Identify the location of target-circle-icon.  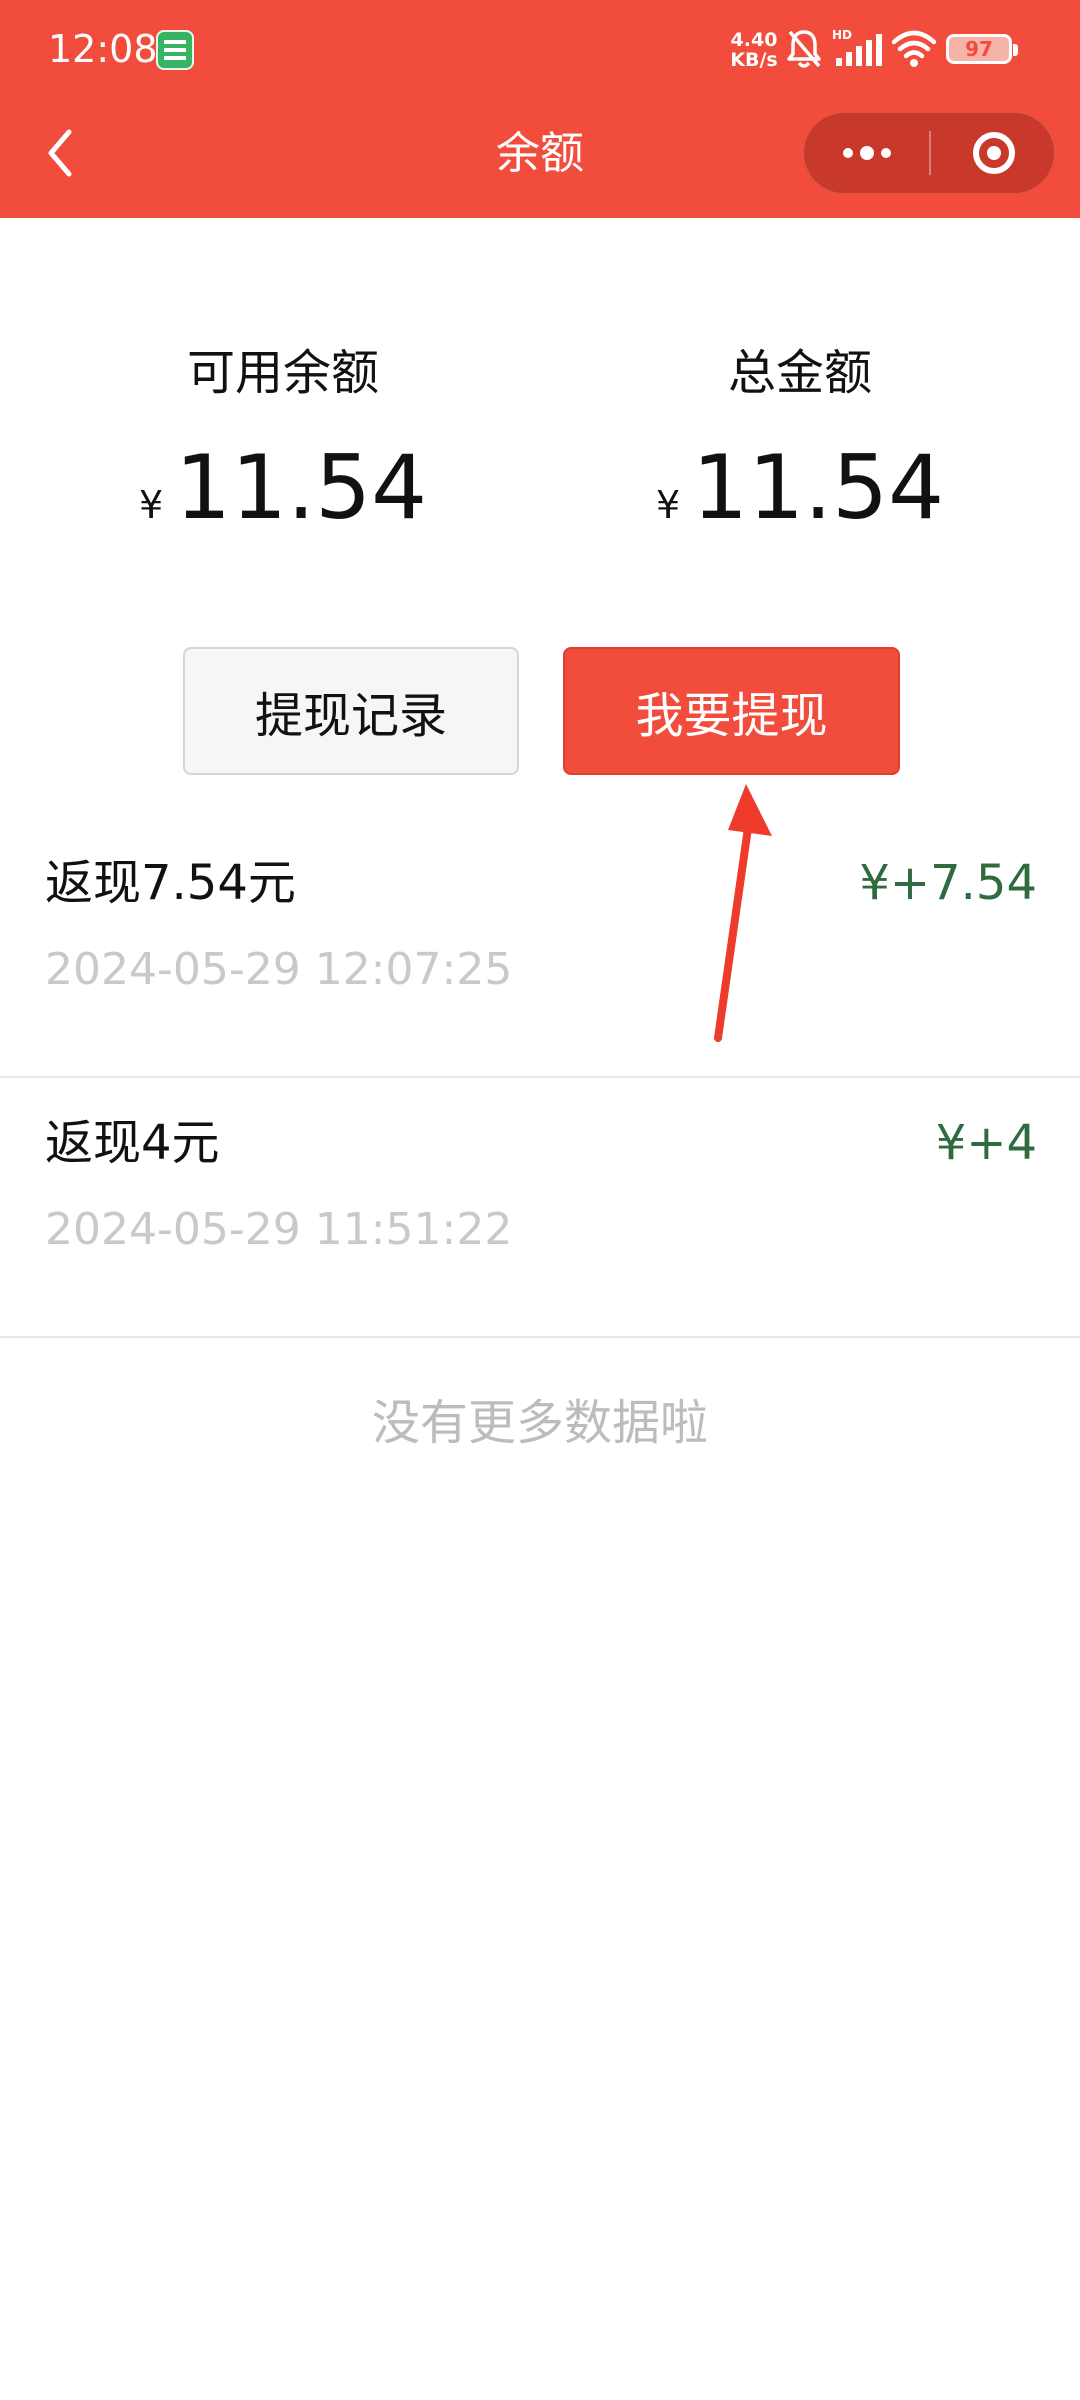
(993, 153).